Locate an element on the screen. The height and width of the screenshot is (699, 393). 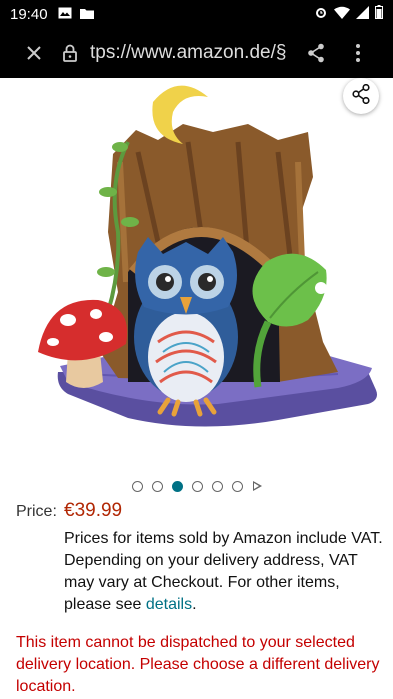
gallery-icon is located at coordinates (65, 14).